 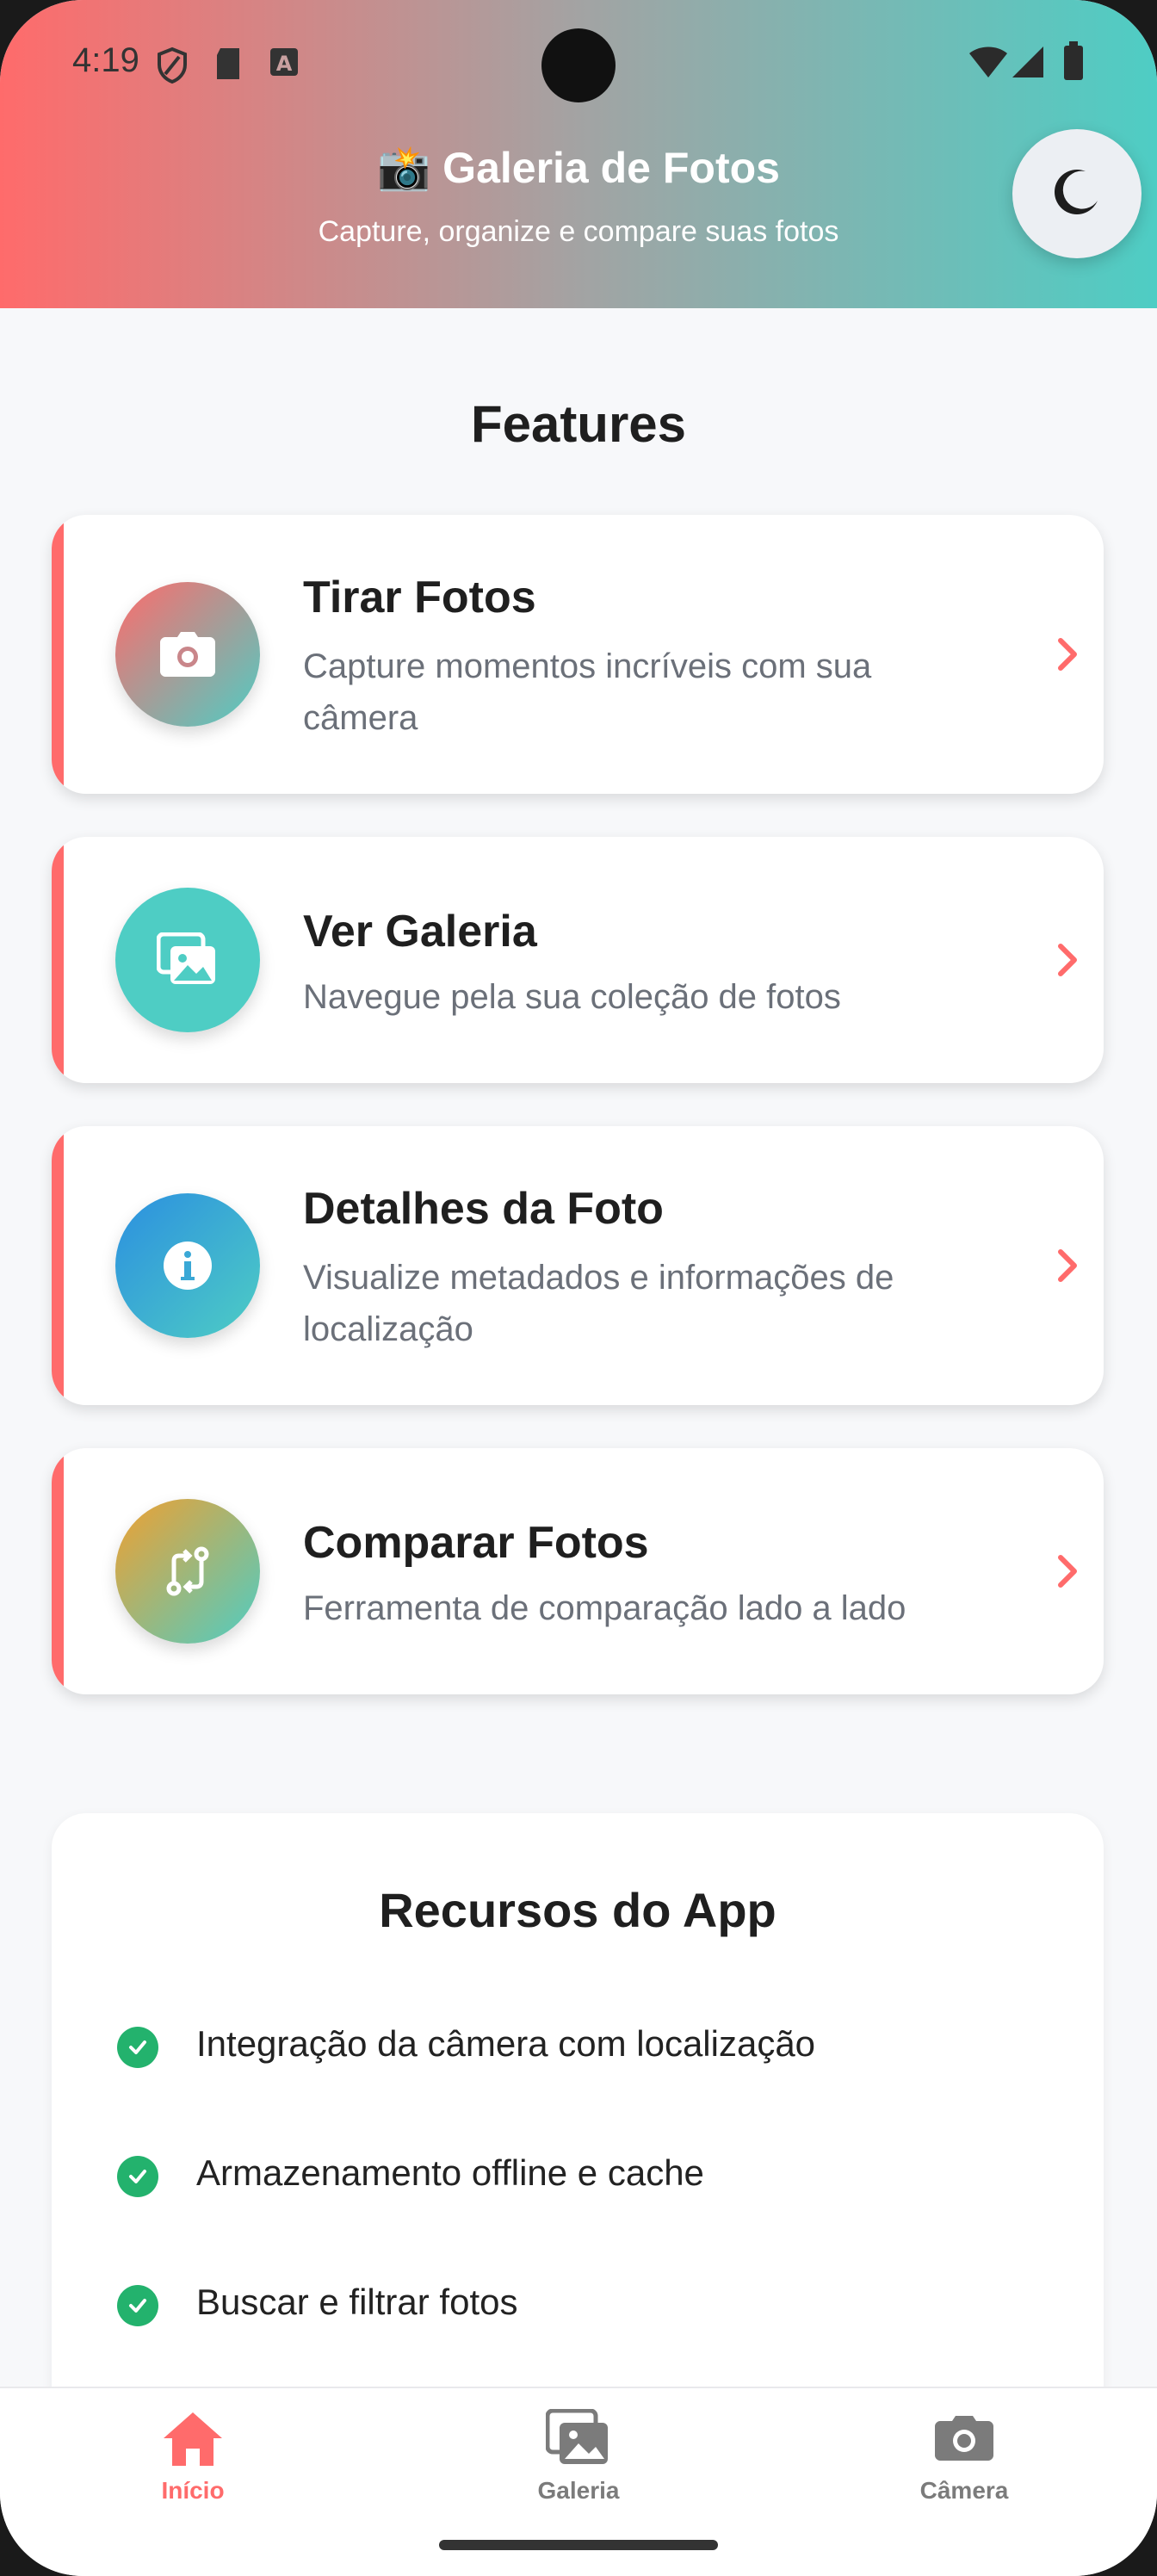 I want to click on nav-tab-inicio: Início, so click(x=193, y=2457).